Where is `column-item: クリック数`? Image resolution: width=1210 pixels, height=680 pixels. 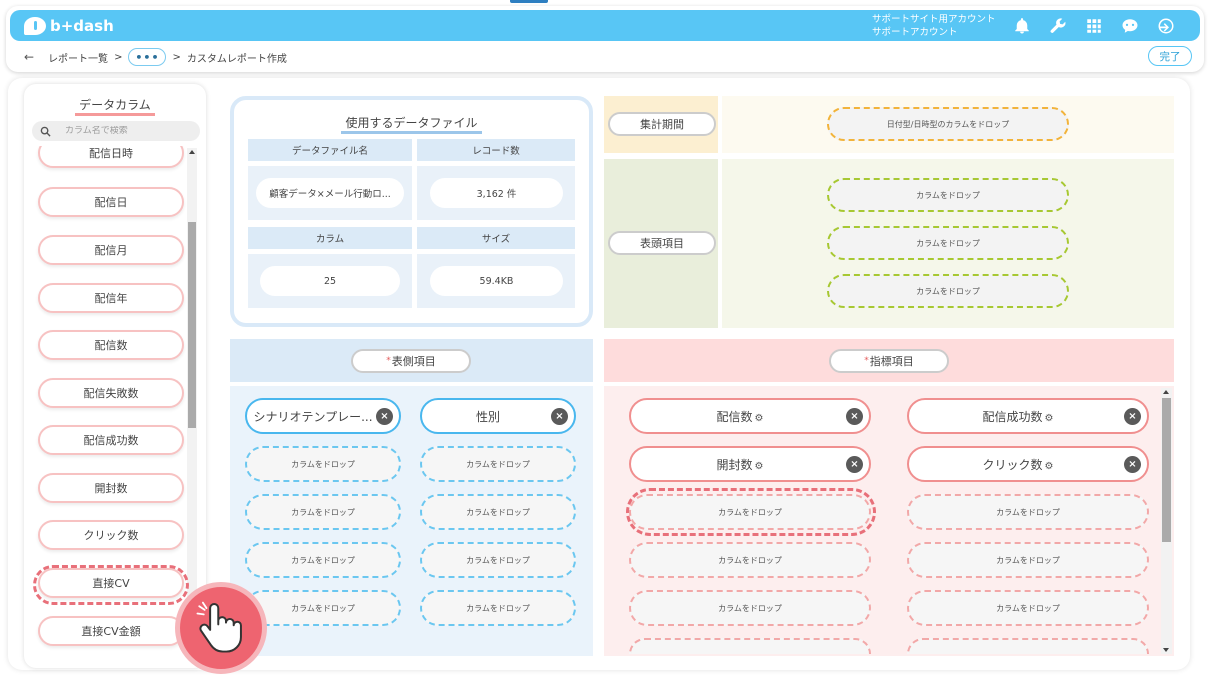
column-item: クリック数 is located at coordinates (111, 535).